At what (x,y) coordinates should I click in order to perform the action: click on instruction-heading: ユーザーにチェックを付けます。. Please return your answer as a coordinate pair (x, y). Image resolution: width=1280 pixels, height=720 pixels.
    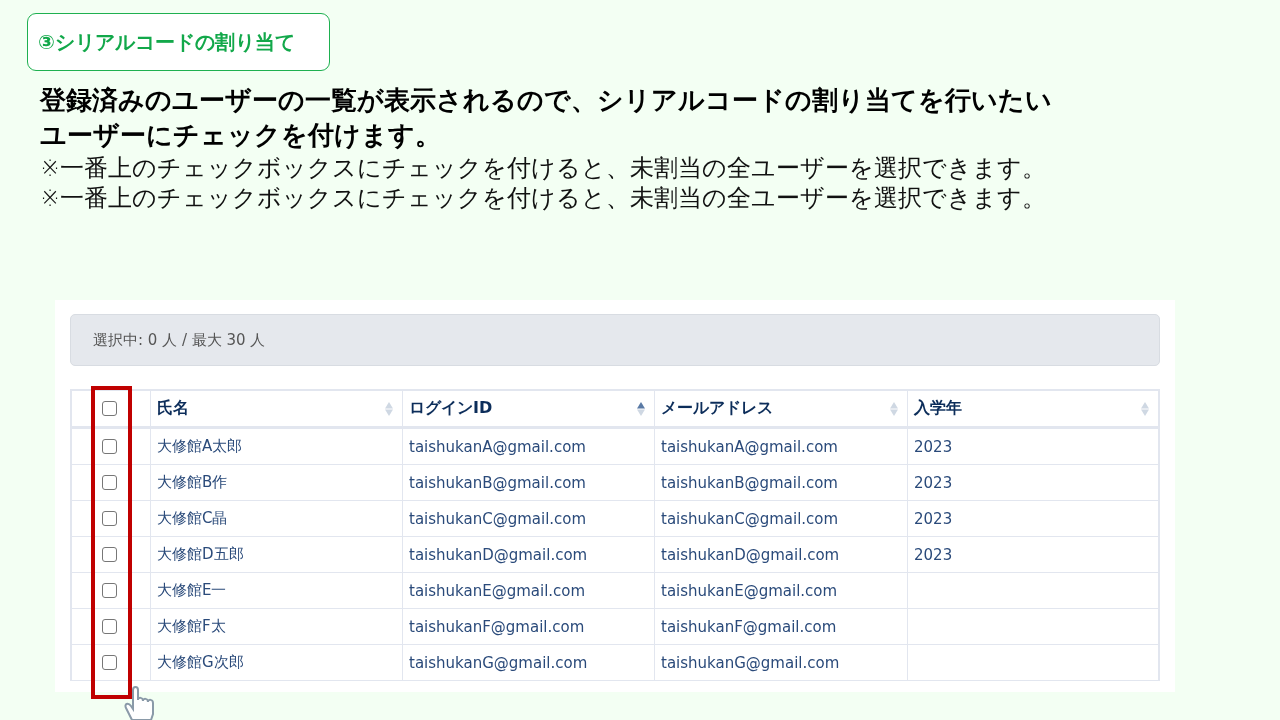
    Looking at the image, I should click on (241, 135).